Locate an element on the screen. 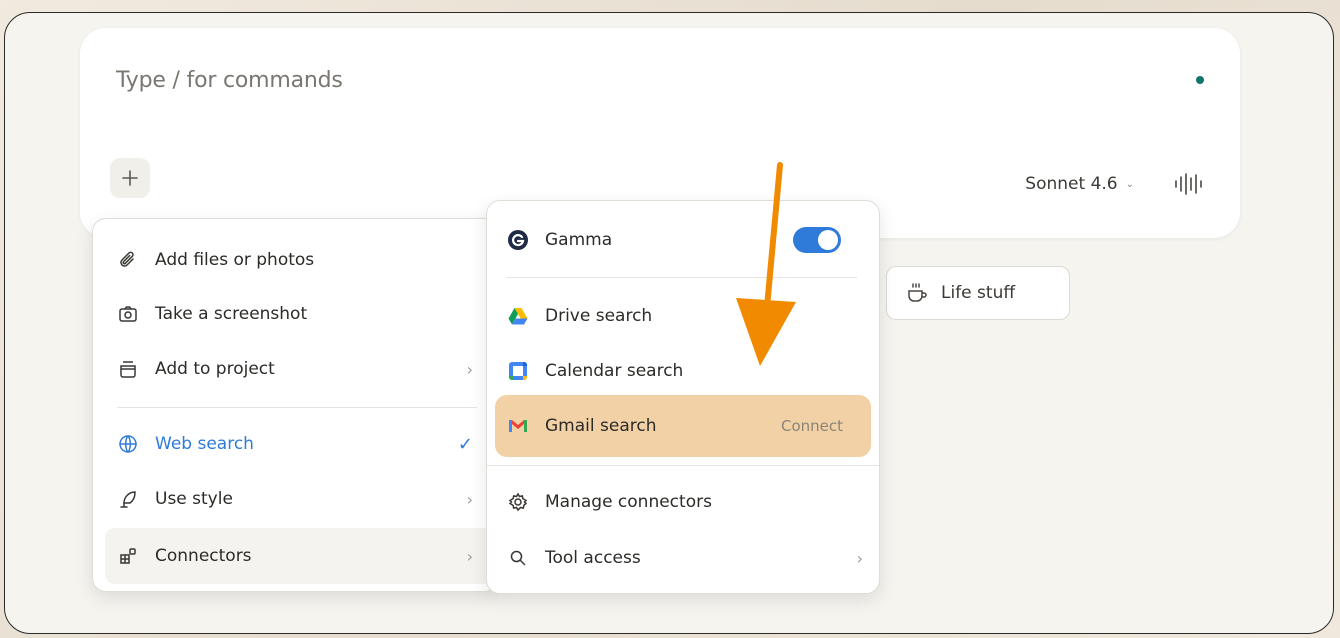 The image size is (1340, 638). attach-button is located at coordinates (130, 178).